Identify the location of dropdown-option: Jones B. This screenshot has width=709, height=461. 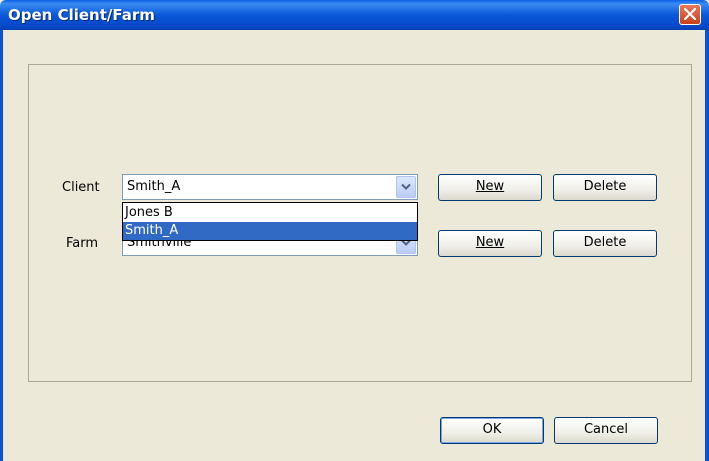
(270, 213).